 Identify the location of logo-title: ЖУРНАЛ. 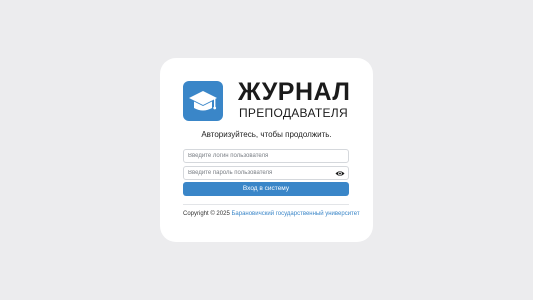
(294, 92).